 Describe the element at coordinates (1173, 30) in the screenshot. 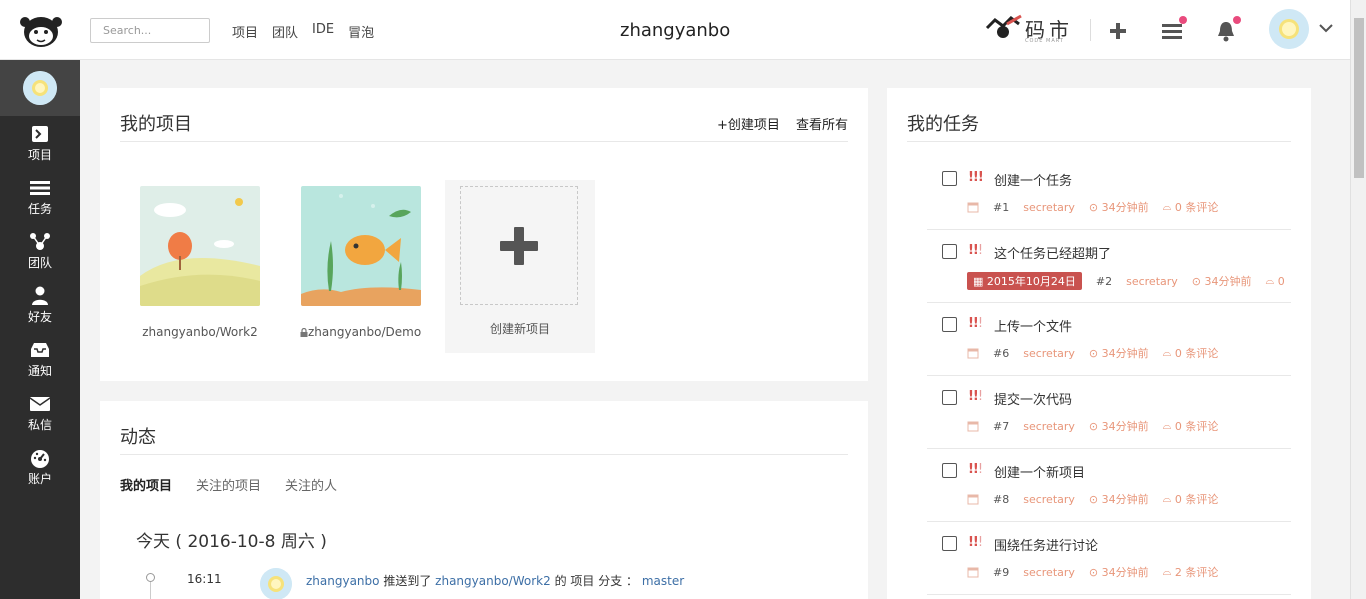

I see `tasks-button` at that location.